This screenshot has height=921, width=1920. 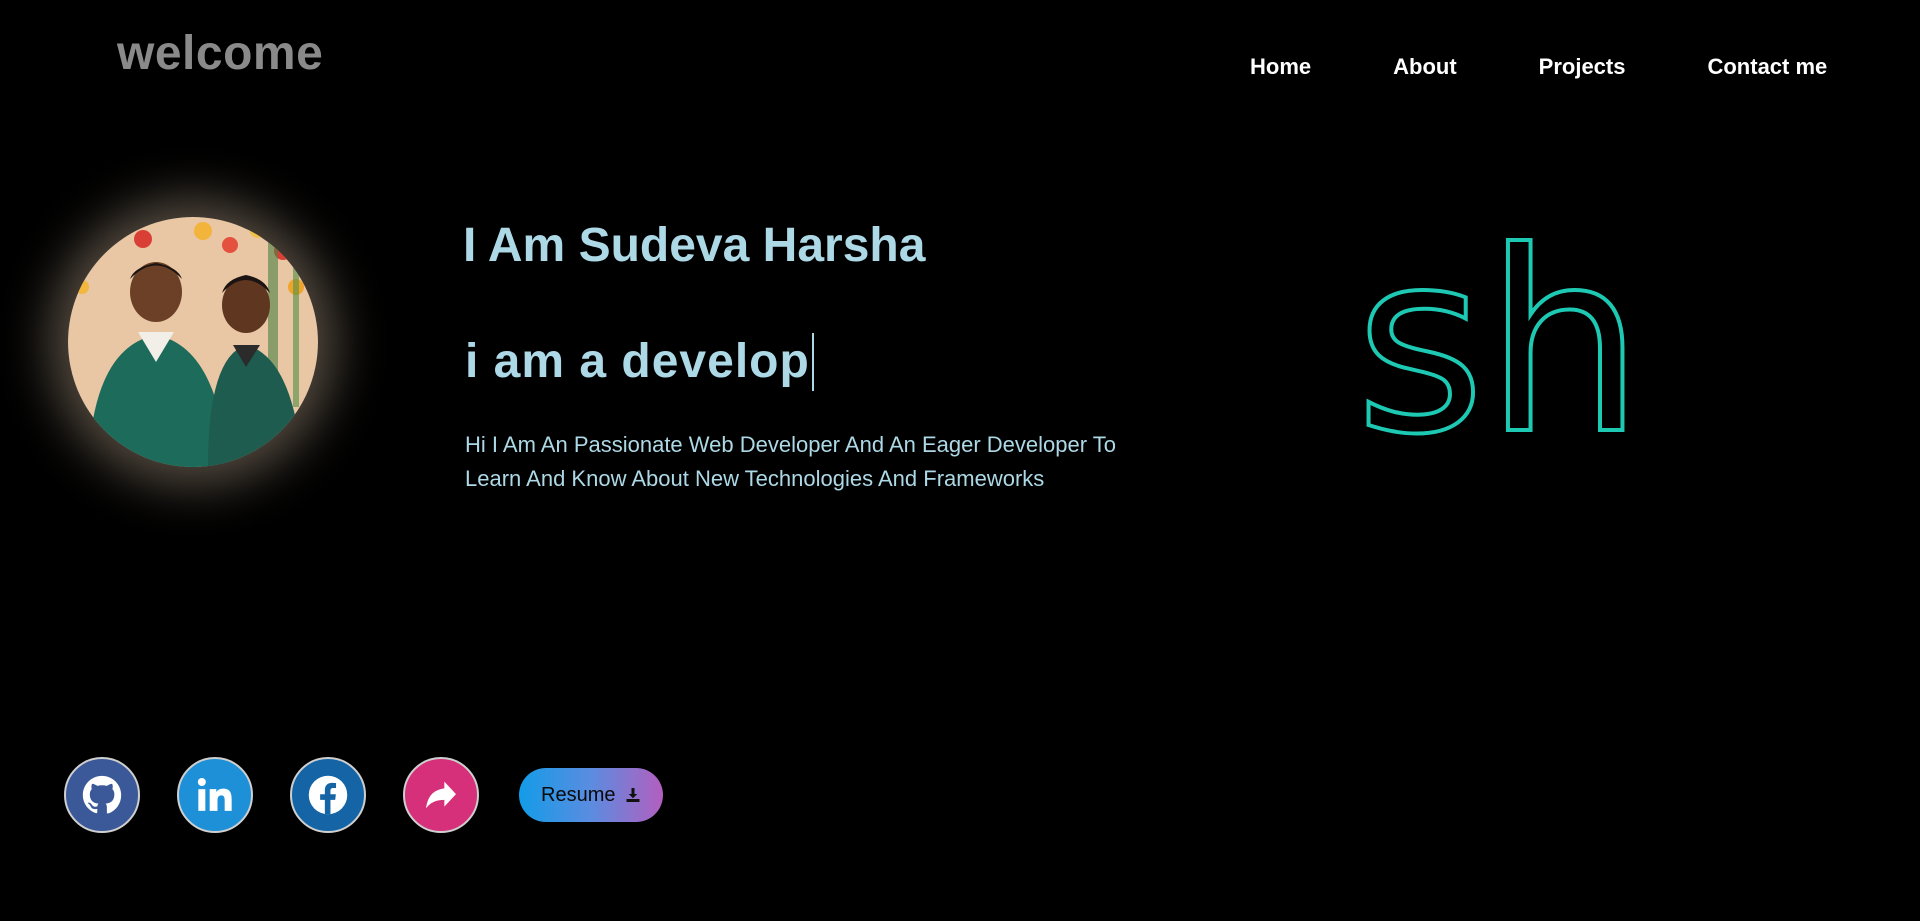 What do you see at coordinates (578, 794) in the screenshot?
I see `resume-label: Resume` at bounding box center [578, 794].